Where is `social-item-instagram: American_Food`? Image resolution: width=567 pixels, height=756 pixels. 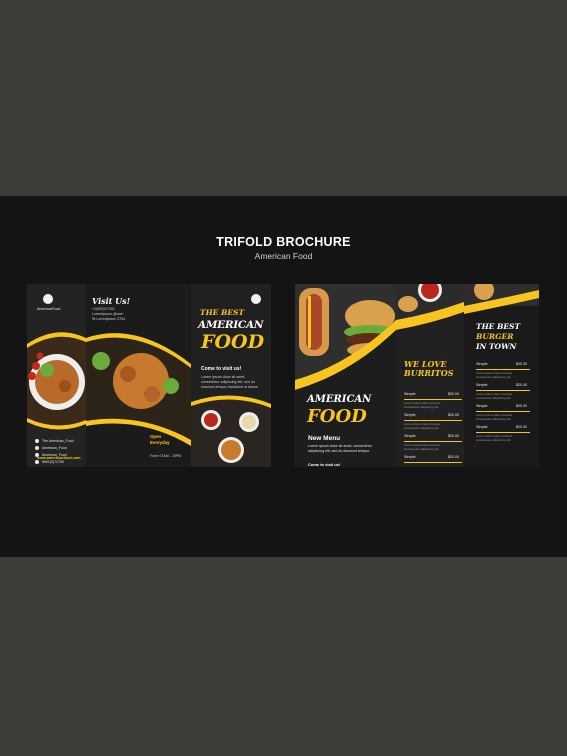 social-item-instagram: American_Food is located at coordinates (54, 448).